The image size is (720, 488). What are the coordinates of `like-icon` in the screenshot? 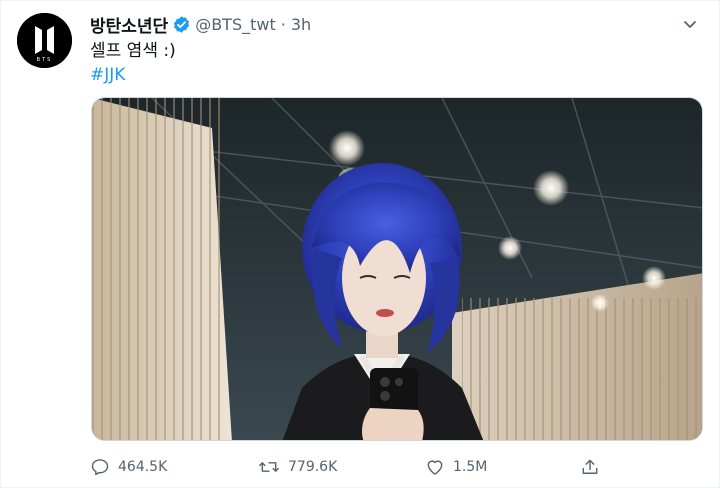 It's located at (435, 467).